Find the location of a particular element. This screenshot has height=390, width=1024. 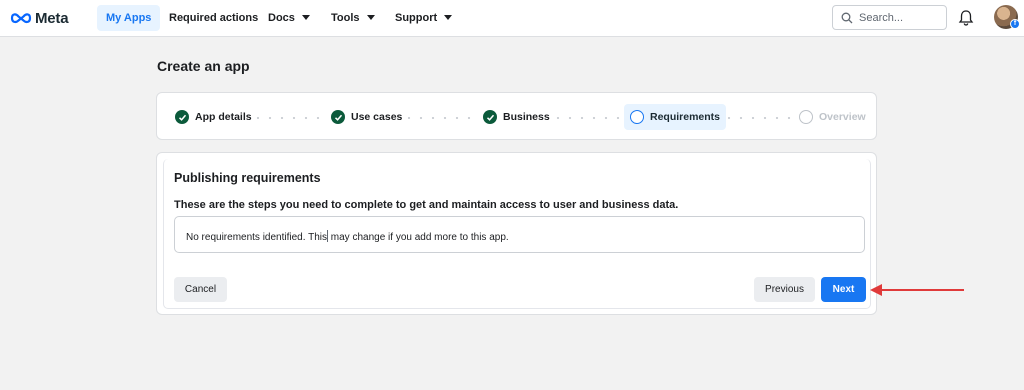

docs-caret-down-icon is located at coordinates (305, 17).